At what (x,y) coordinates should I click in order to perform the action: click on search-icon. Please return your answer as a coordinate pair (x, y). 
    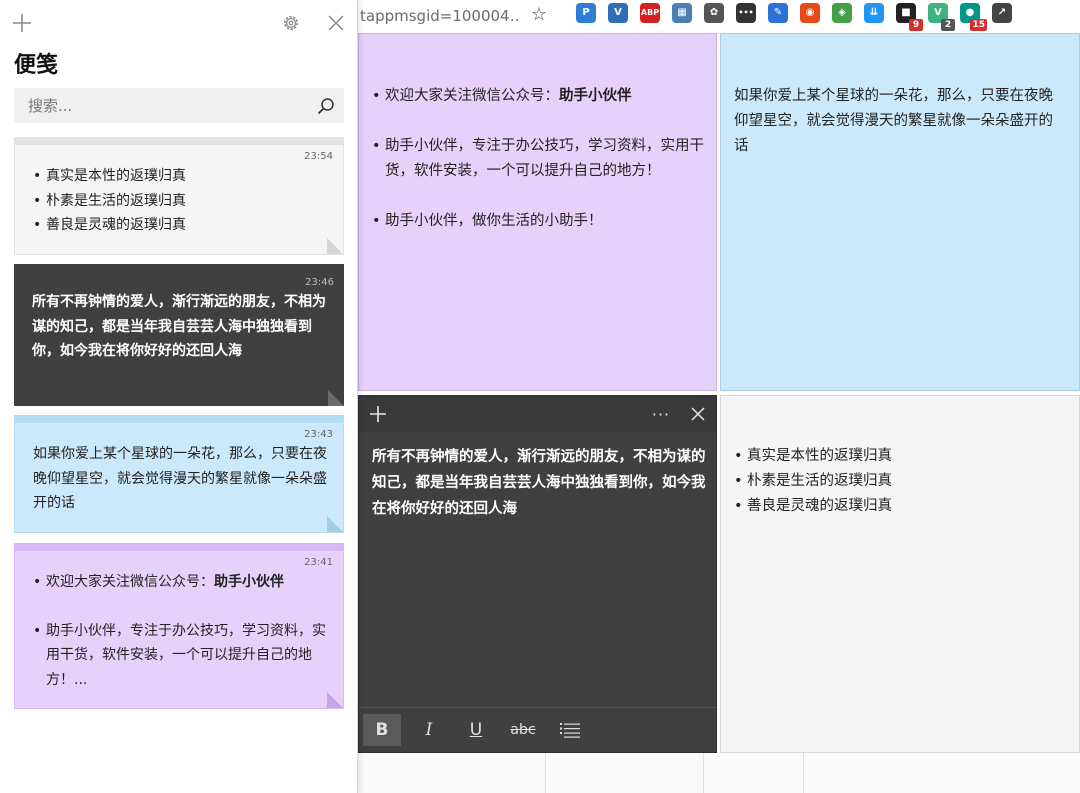
    Looking at the image, I should click on (325, 106).